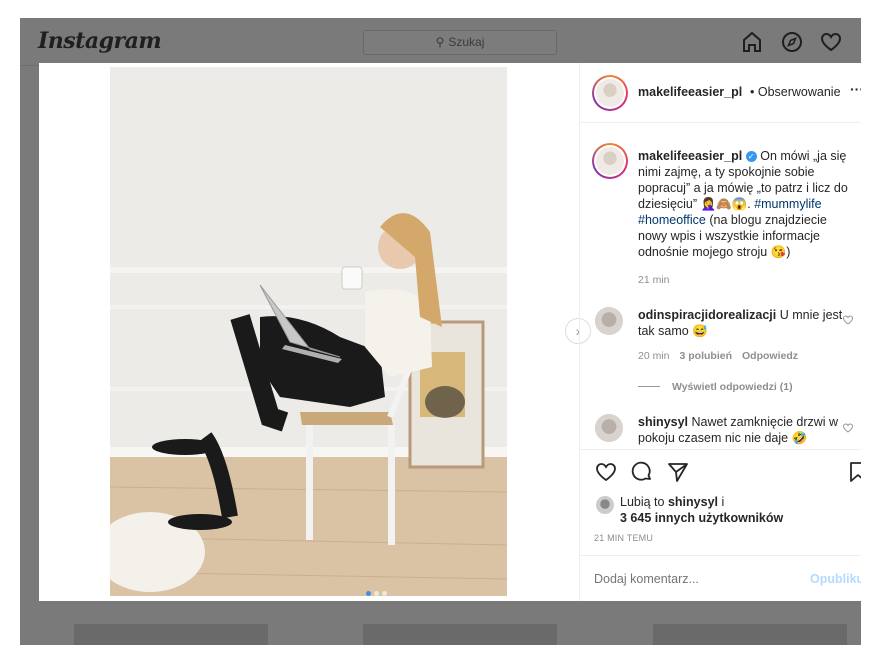 This screenshot has width=882, height=660. Describe the element at coordinates (690, 156) in the screenshot. I see `caption-username: makelifeeasier_pl` at that location.